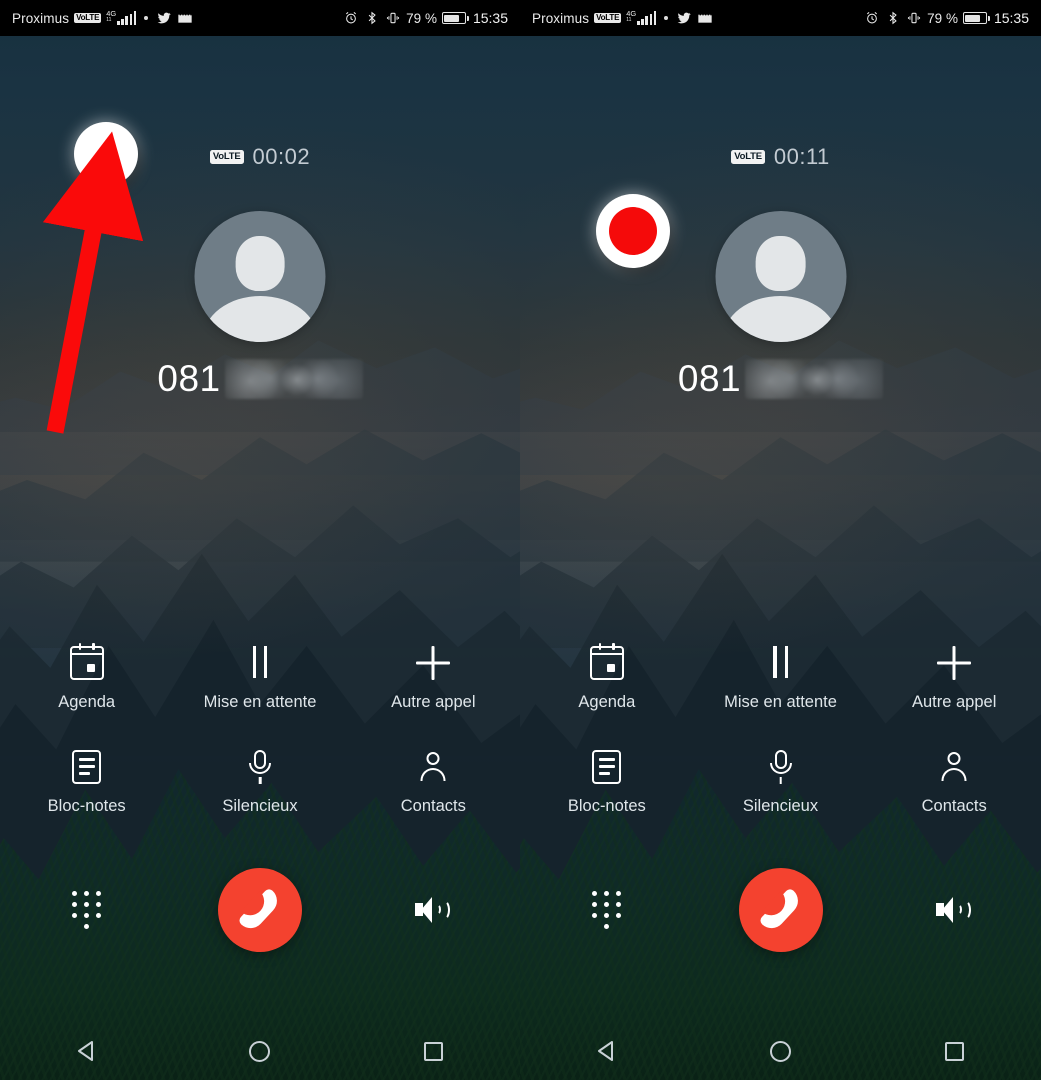  What do you see at coordinates (281, 156) in the screenshot?
I see `call-timer: 00:02` at bounding box center [281, 156].